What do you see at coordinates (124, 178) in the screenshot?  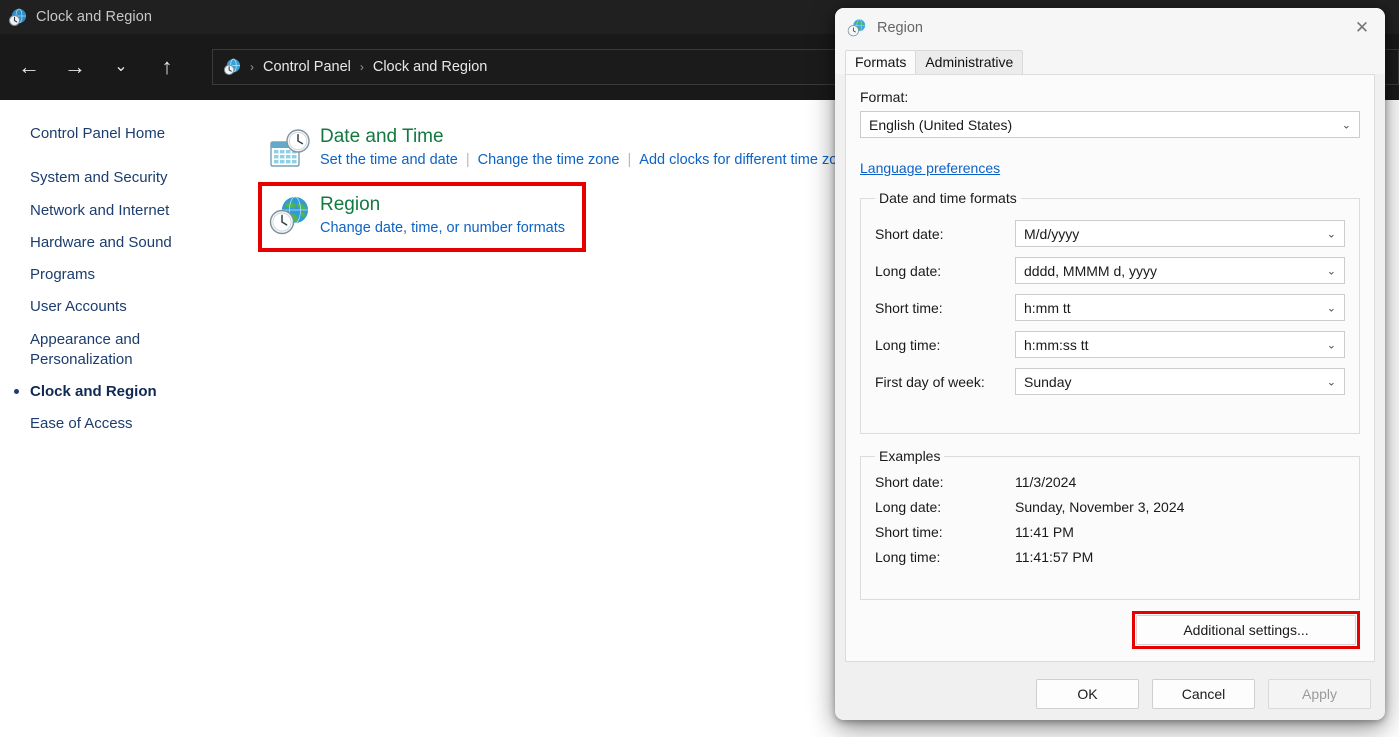 I see `sidebar-item-system-and-security: System and Security` at bounding box center [124, 178].